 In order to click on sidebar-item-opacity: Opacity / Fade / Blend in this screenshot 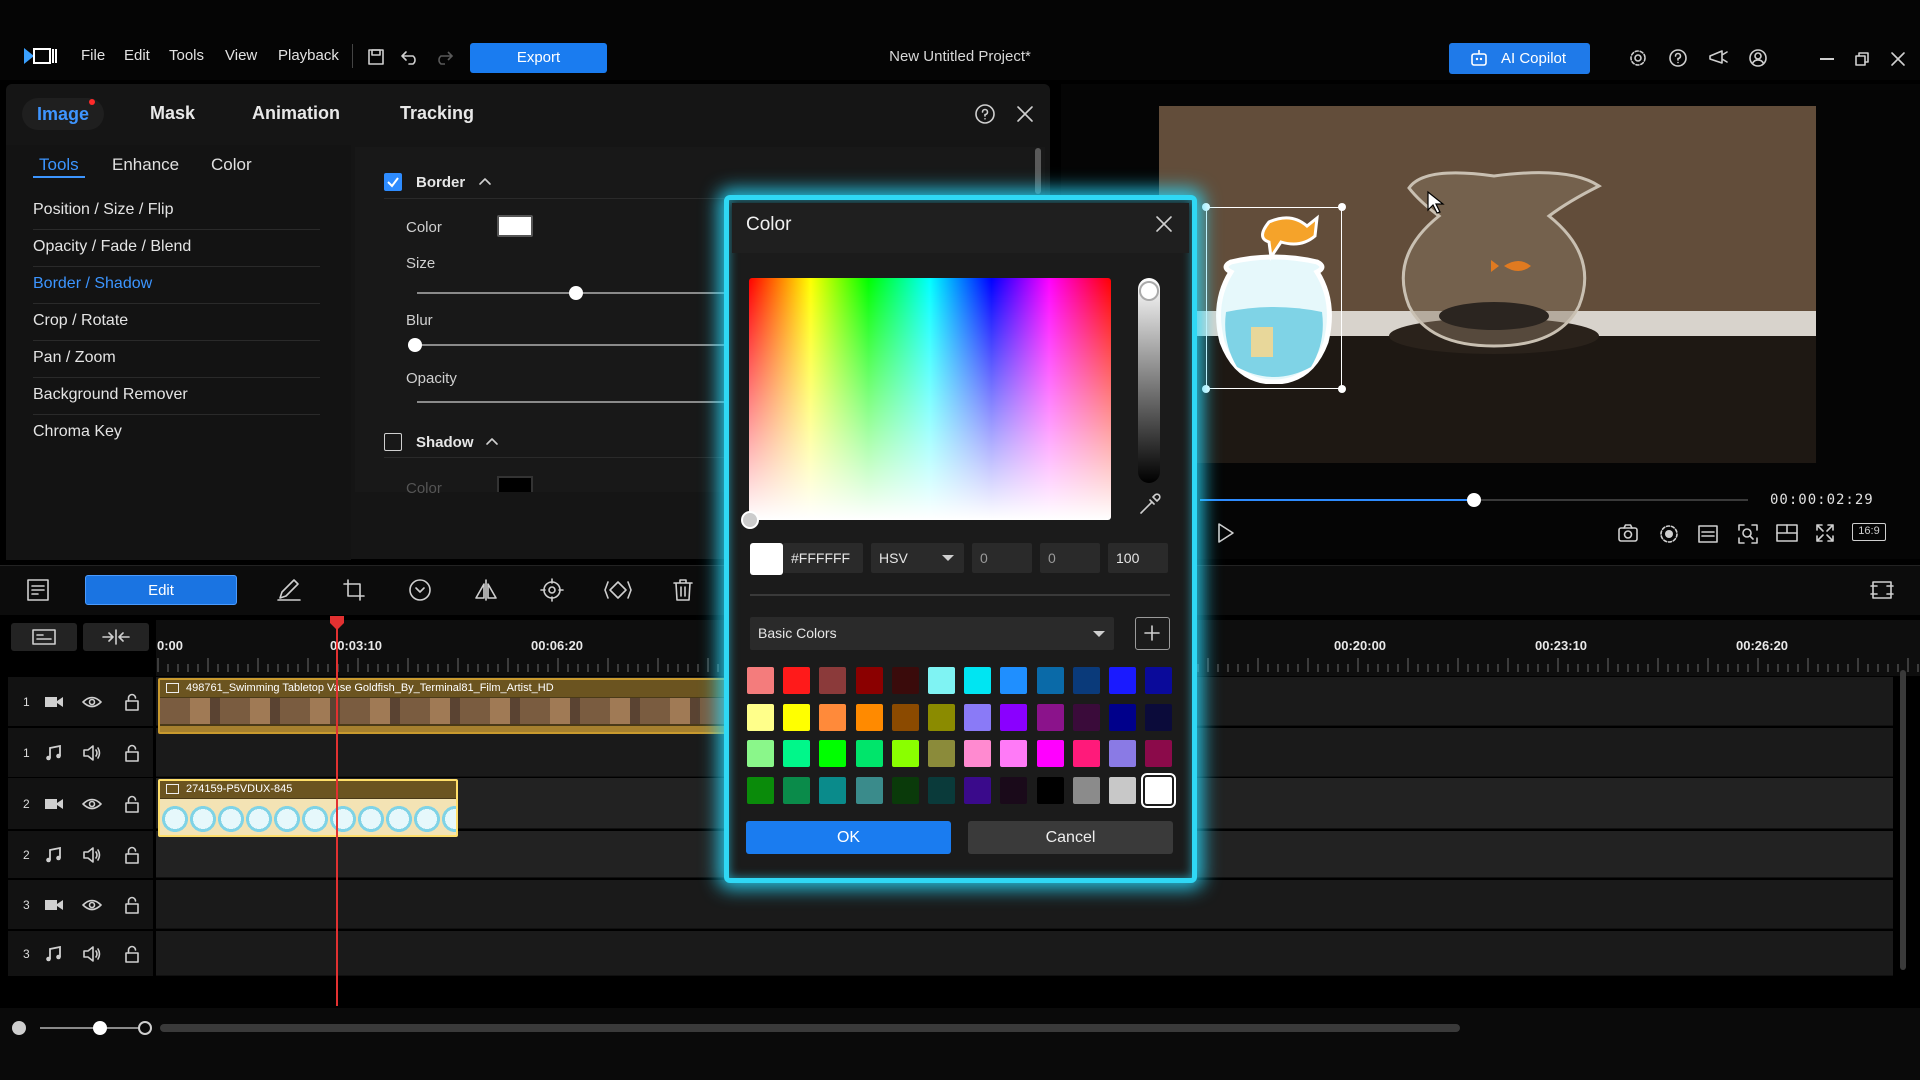, I will do `click(176, 248)`.